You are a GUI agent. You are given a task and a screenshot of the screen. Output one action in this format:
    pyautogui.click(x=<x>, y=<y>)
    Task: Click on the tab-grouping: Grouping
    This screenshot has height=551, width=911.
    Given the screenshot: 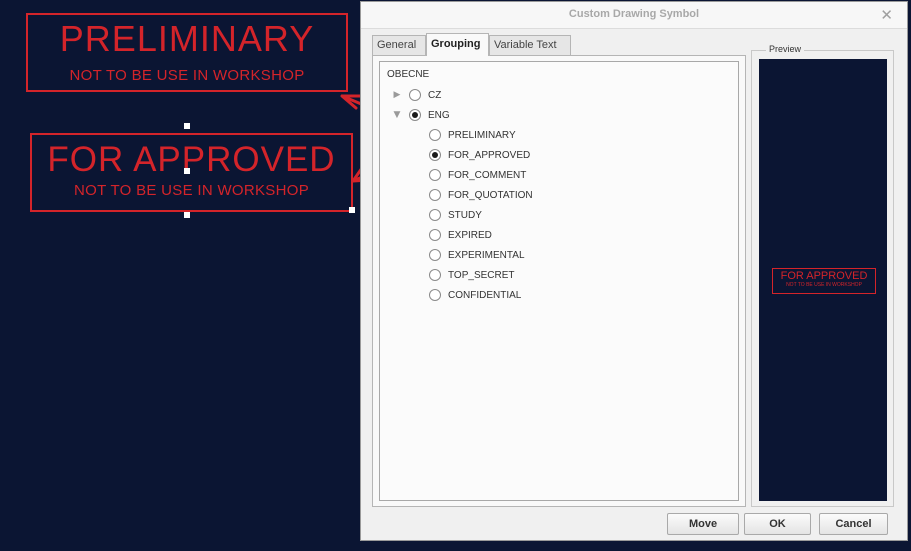 What is the action you would take?
    pyautogui.click(x=457, y=44)
    